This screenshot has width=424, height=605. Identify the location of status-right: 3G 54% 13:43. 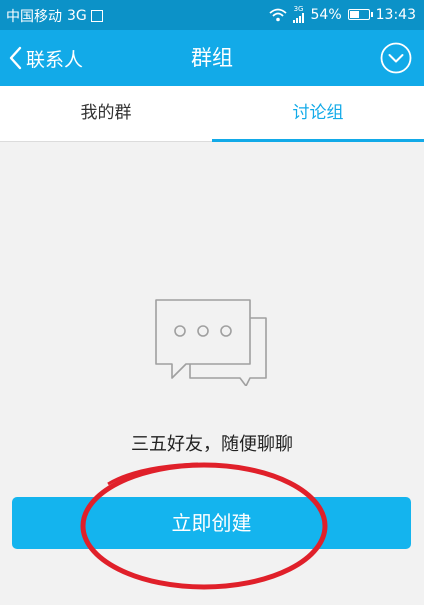
(339, 14).